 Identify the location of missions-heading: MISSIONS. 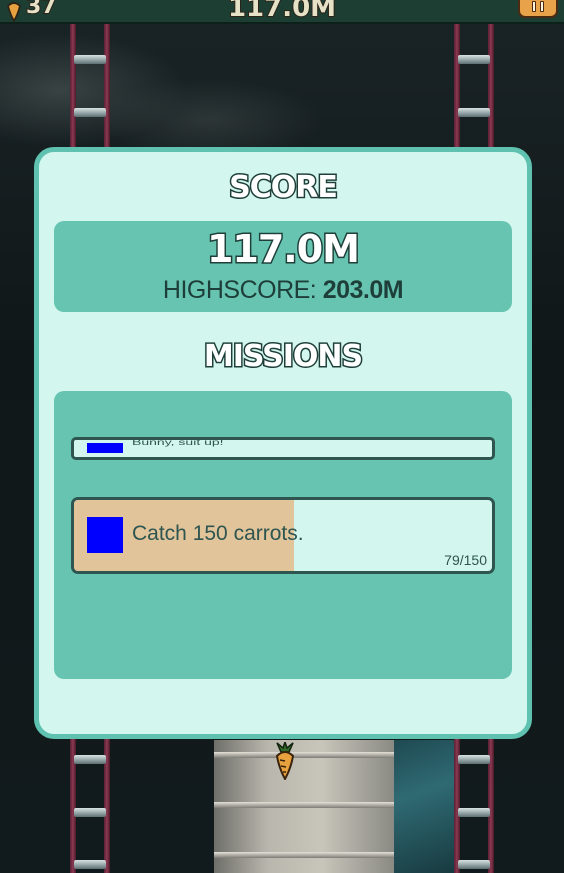
(283, 357).